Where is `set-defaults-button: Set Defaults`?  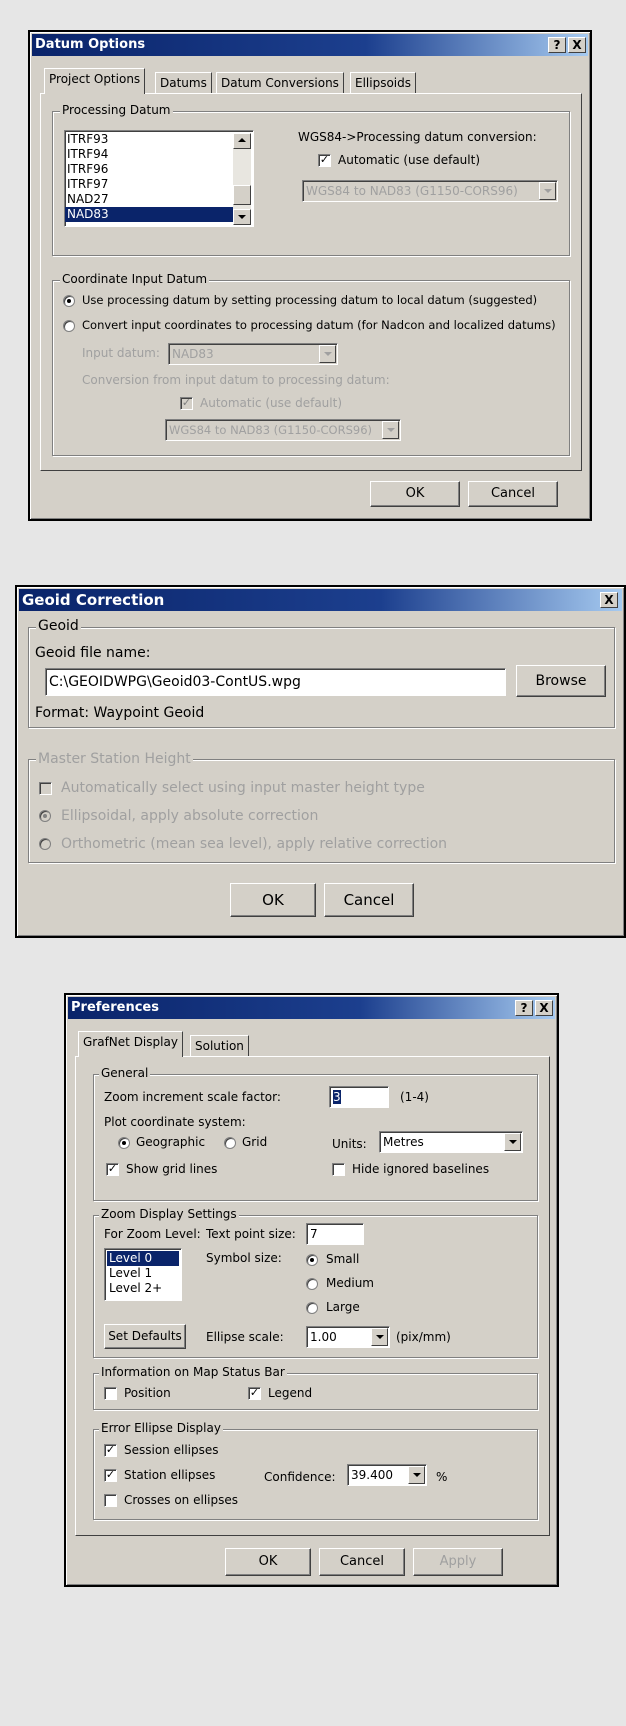 set-defaults-button: Set Defaults is located at coordinates (145, 1336).